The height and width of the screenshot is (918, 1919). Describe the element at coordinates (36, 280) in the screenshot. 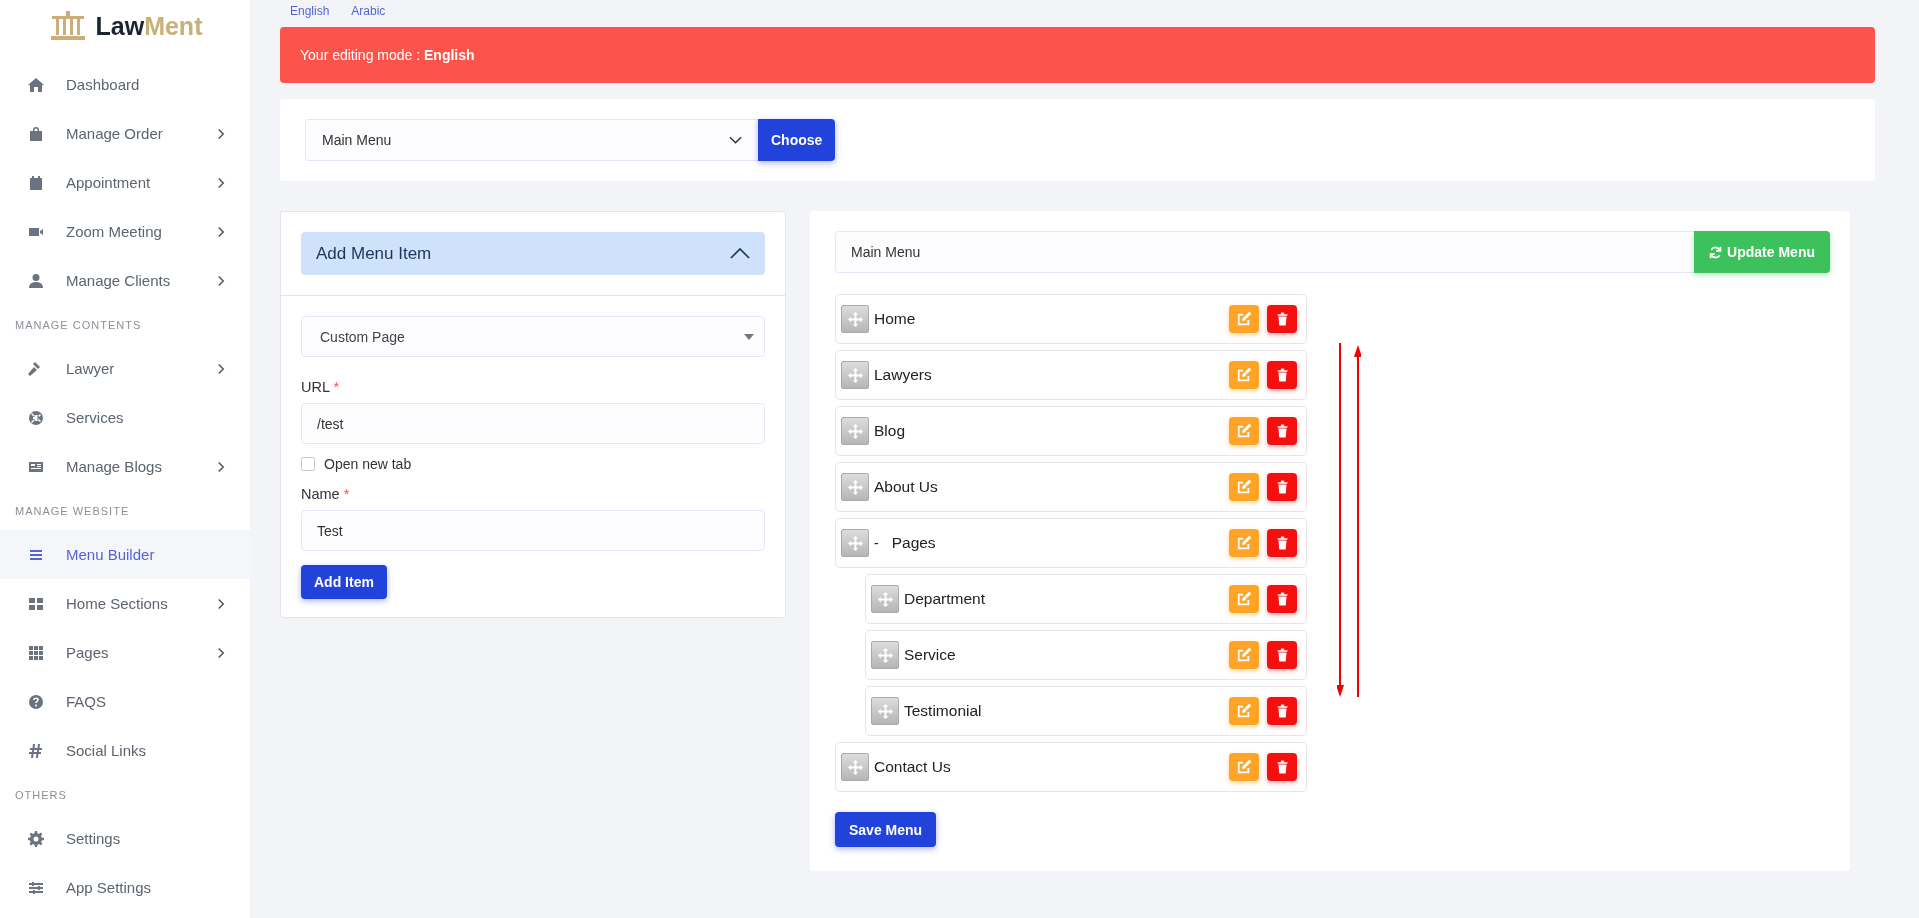

I see `user-icon` at that location.